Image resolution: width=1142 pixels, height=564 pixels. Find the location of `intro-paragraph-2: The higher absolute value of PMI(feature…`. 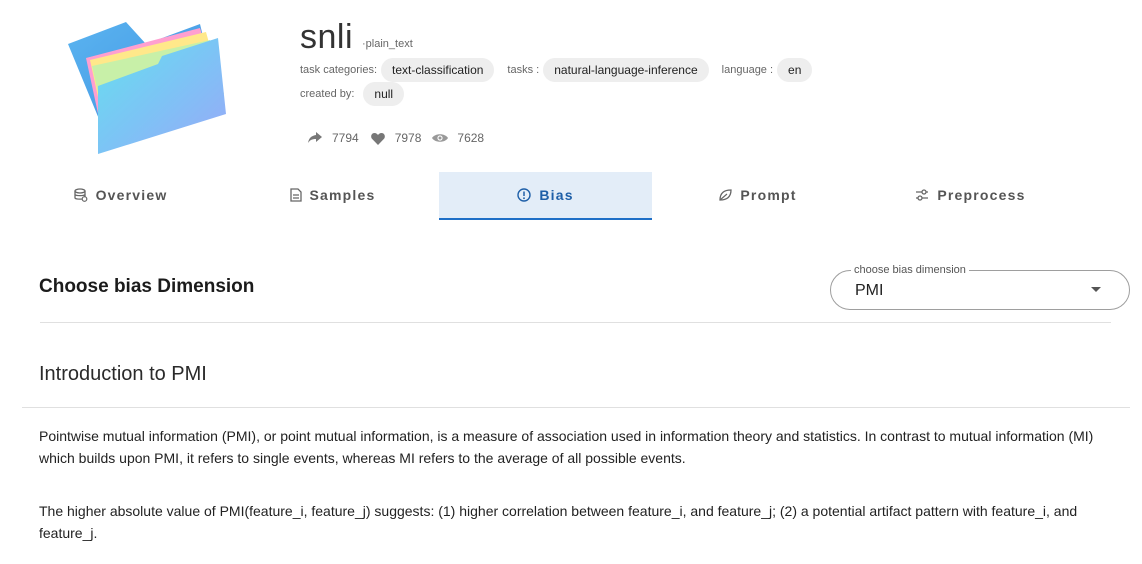

intro-paragraph-2: The higher absolute value of PMI(feature… is located at coordinates (558, 522).